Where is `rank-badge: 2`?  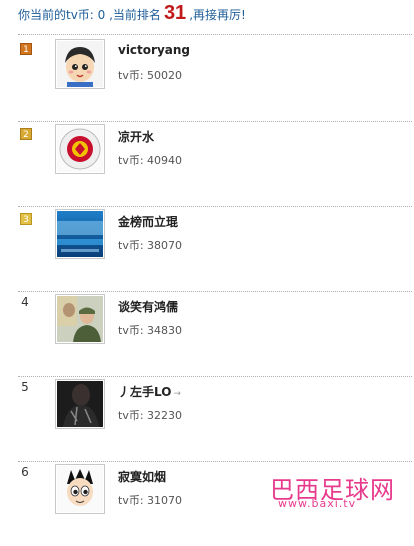 rank-badge: 2 is located at coordinates (26, 134).